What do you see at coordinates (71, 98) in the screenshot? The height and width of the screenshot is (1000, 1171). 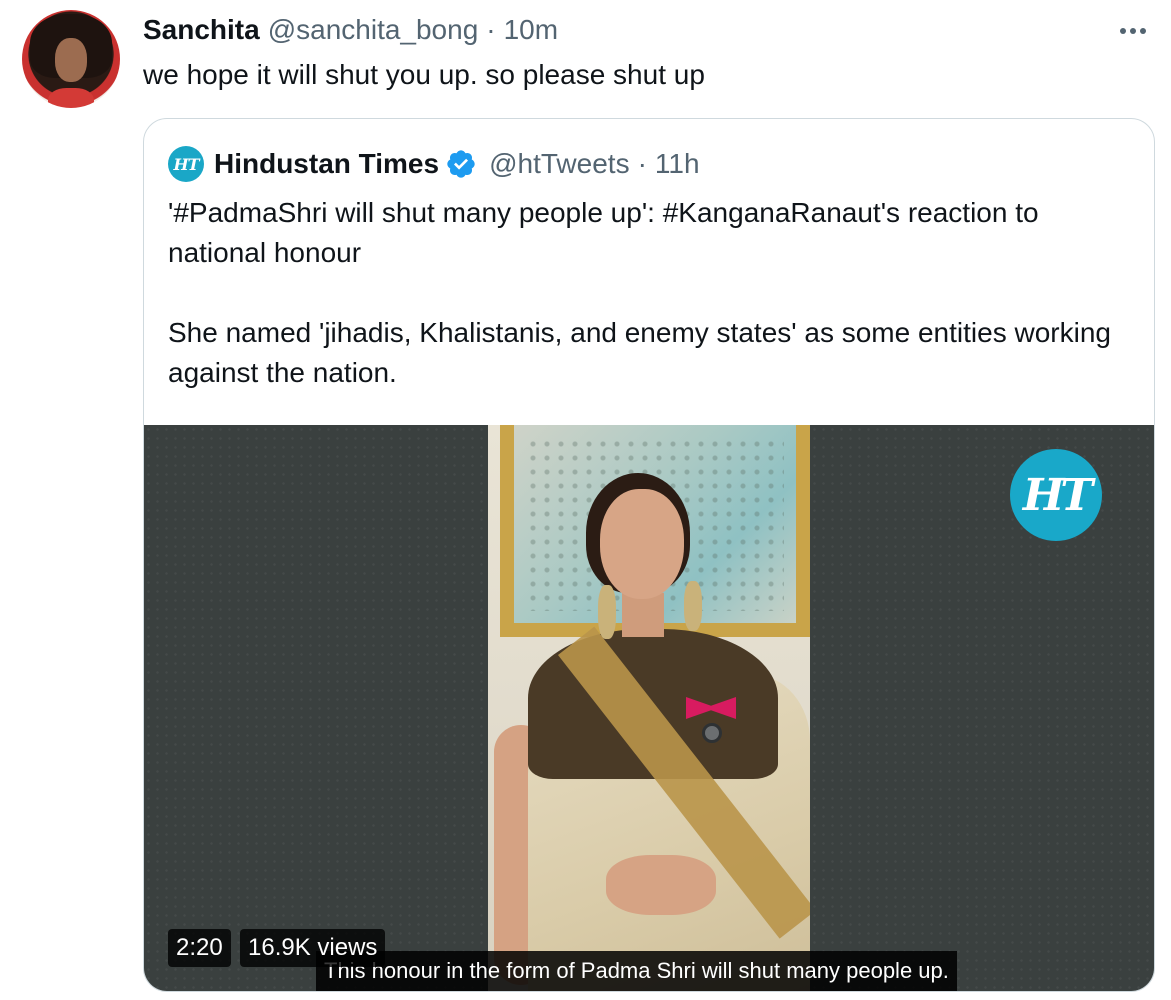 I see `avatar-clothing` at bounding box center [71, 98].